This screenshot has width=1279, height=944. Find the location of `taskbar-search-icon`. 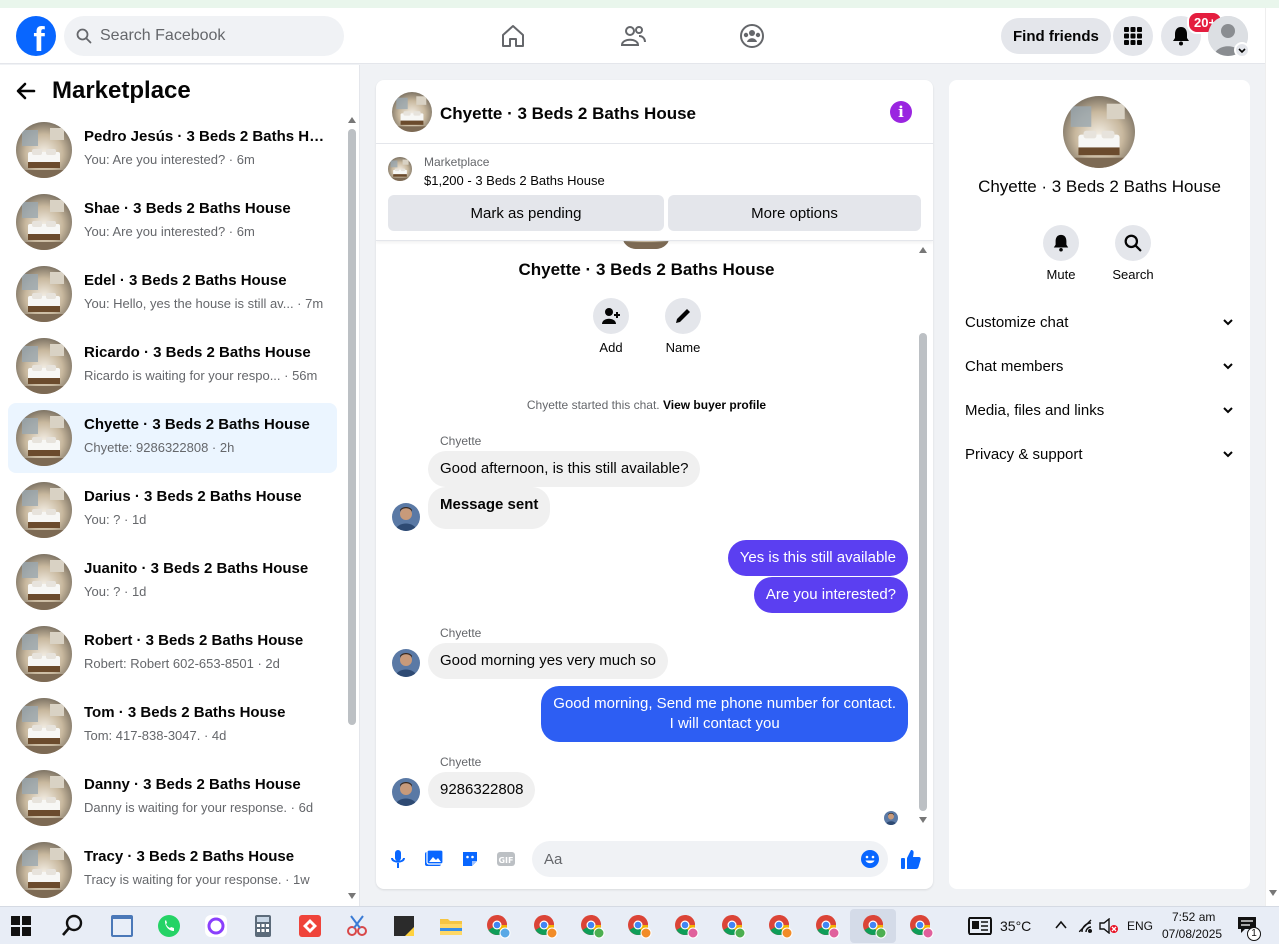

taskbar-search-icon is located at coordinates (73, 926).